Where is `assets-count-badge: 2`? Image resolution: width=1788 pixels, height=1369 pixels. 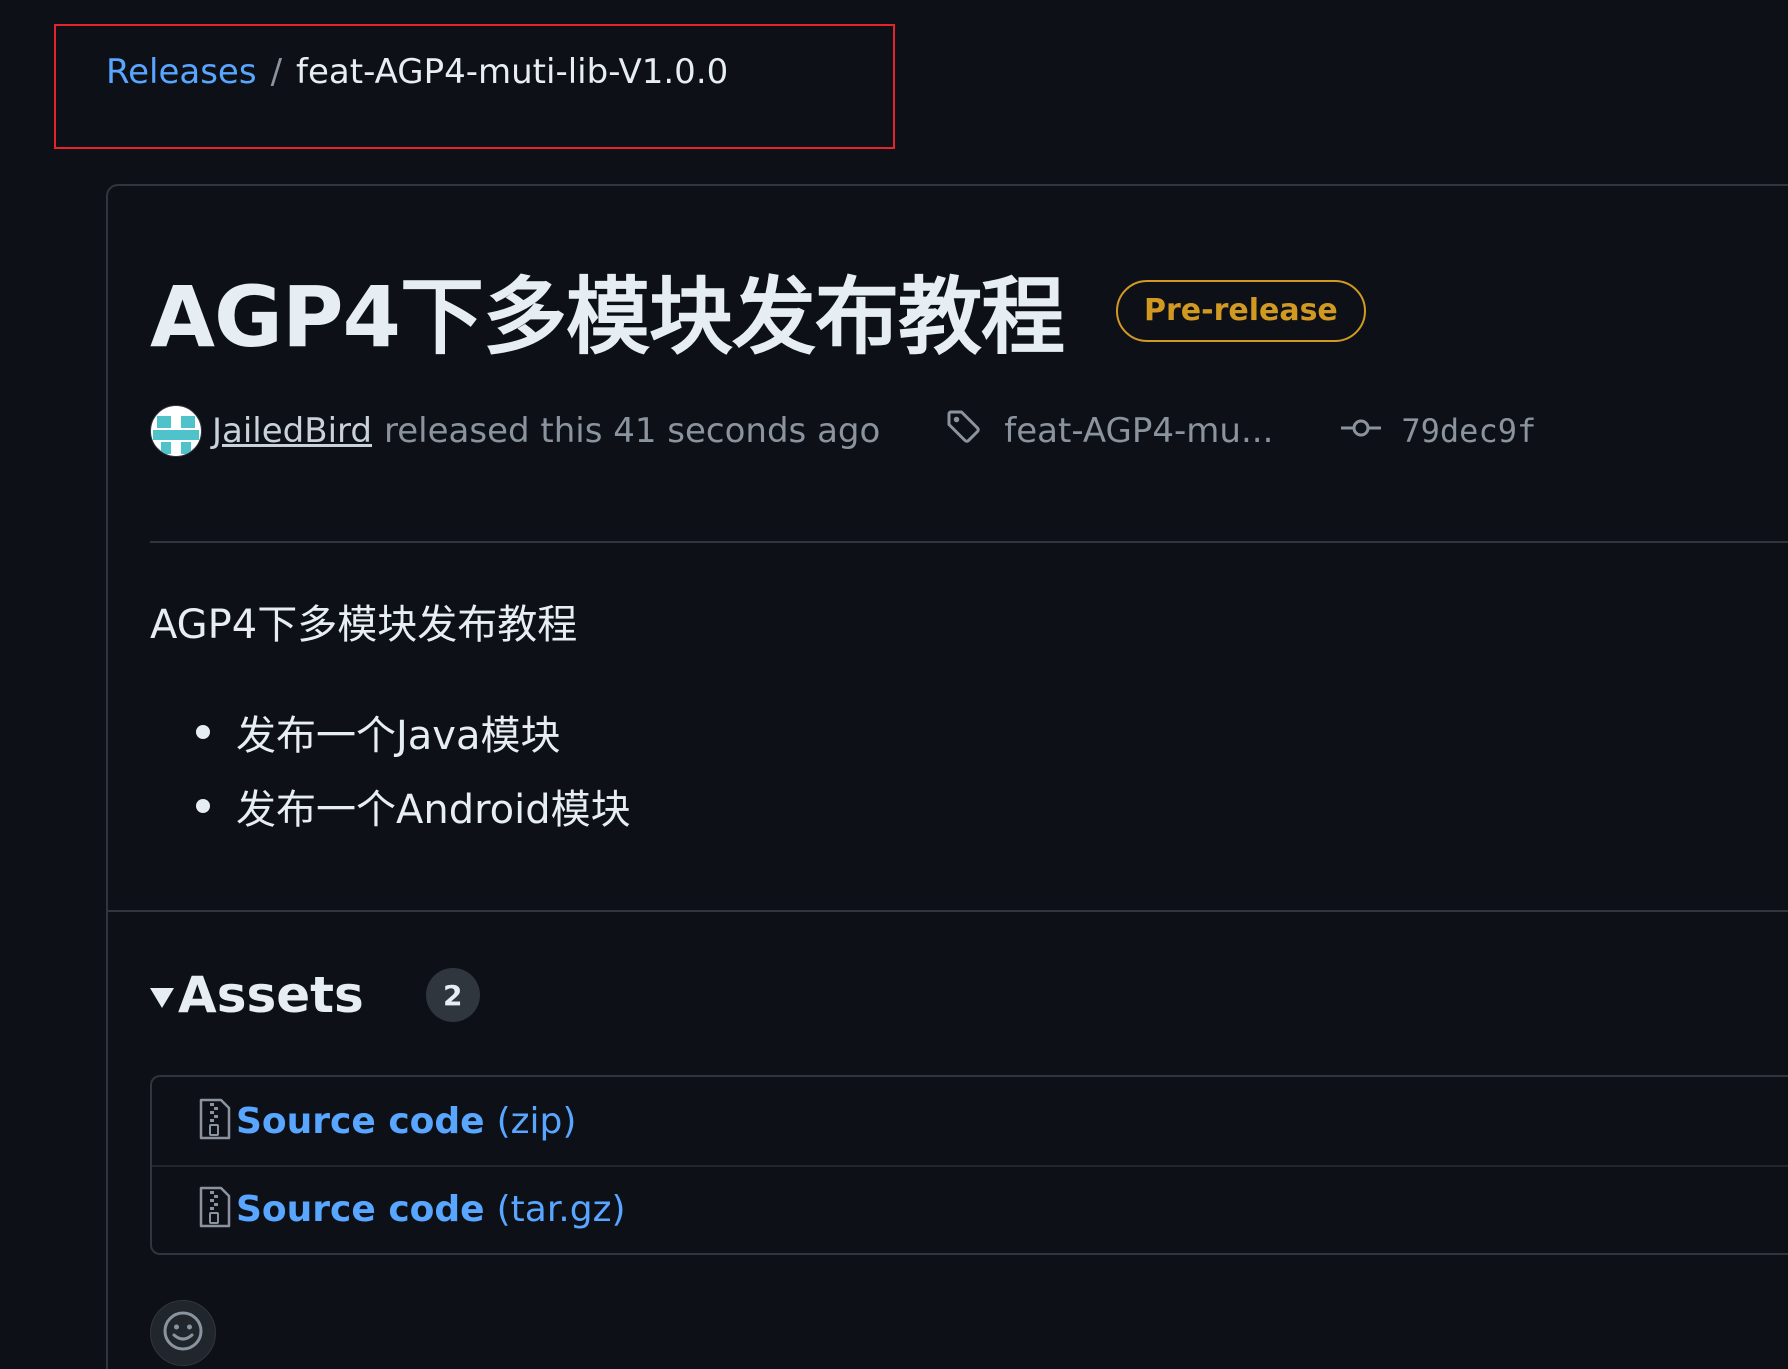 assets-count-badge: 2 is located at coordinates (452, 995).